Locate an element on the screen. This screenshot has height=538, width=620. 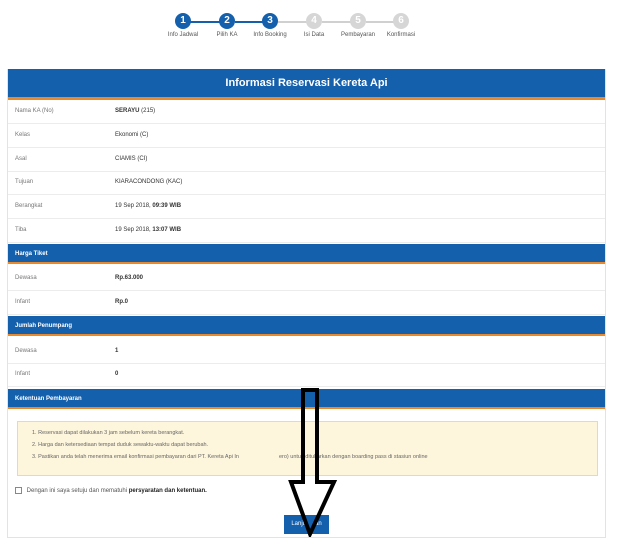
section-header-jumlah: Jumlah Penumpang is located at coordinates (306, 326).